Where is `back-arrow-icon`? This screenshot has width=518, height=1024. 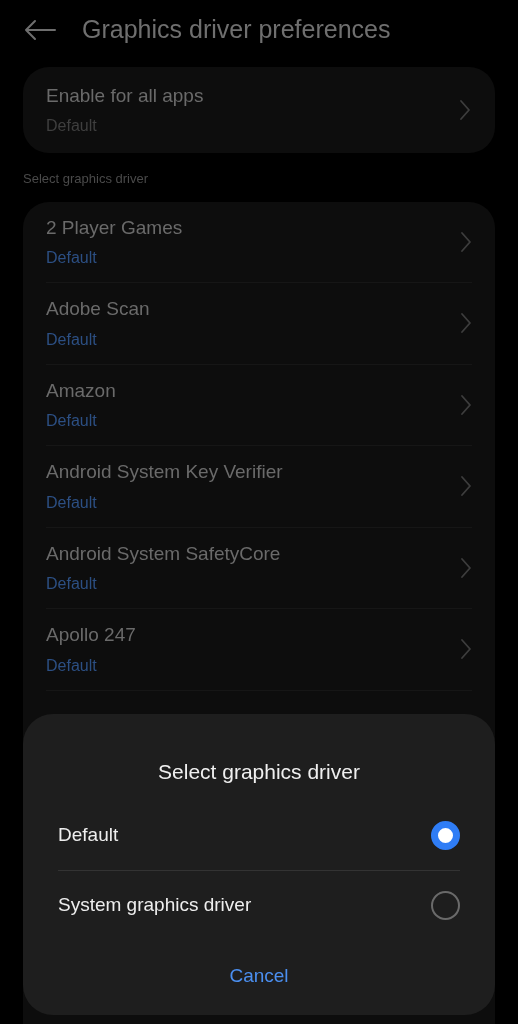 back-arrow-icon is located at coordinates (40, 30).